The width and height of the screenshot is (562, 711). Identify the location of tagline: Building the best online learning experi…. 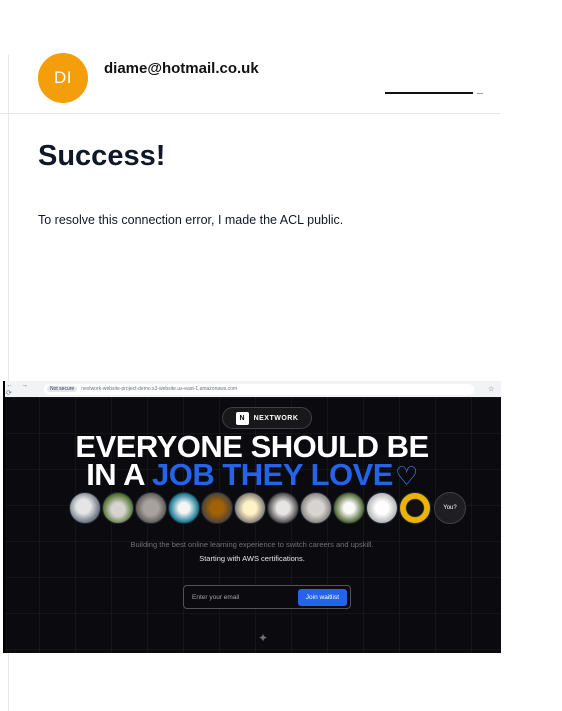
(252, 544).